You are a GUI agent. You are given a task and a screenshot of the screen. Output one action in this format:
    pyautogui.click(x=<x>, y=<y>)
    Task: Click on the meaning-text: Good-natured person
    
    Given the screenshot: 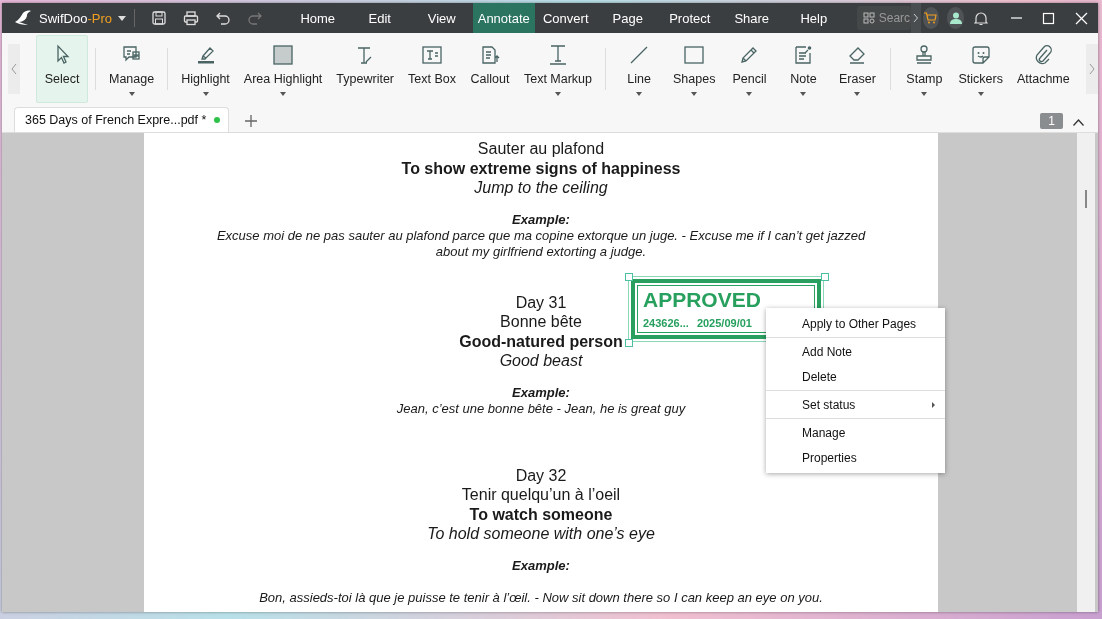 What is the action you would take?
    pyautogui.click(x=541, y=341)
    